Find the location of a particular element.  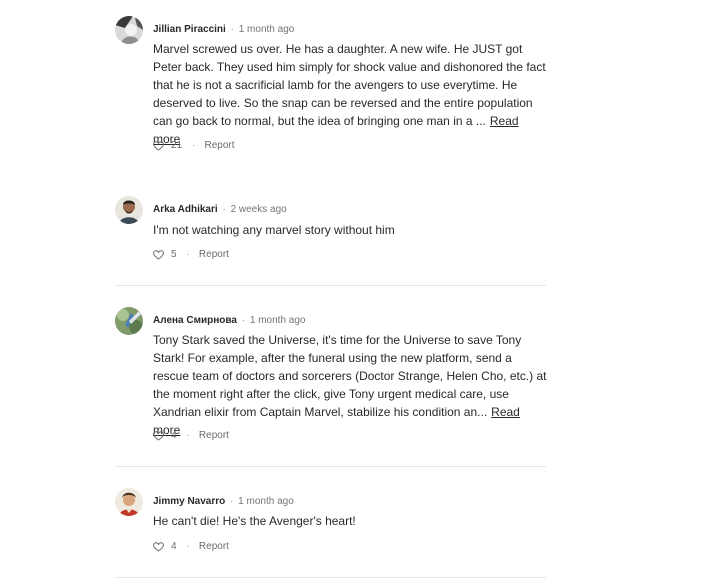

author-name: Jimmy Navarro is located at coordinates (189, 501).